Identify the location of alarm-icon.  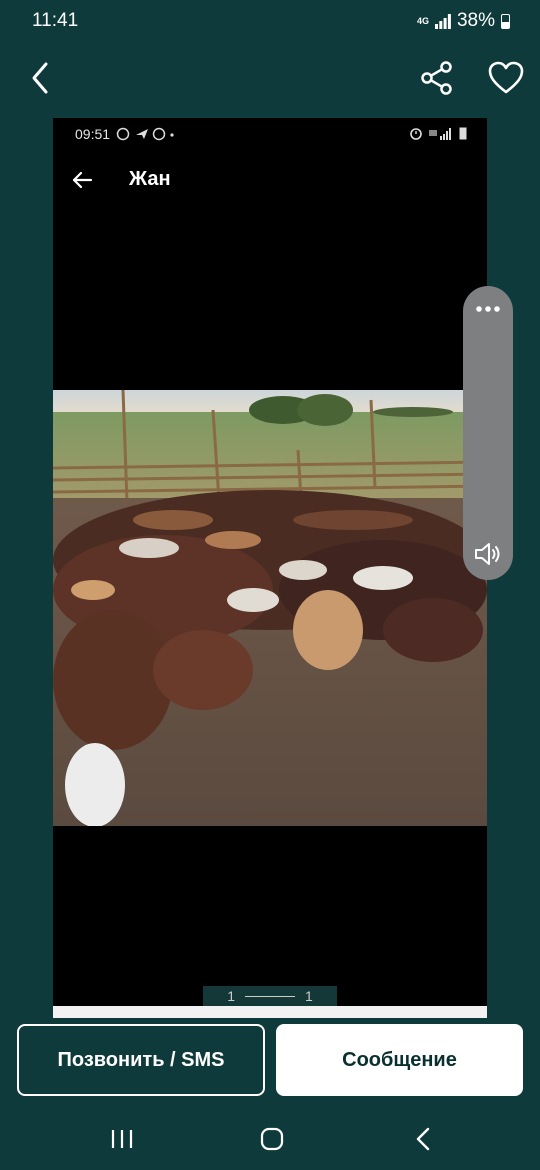
(416, 134).